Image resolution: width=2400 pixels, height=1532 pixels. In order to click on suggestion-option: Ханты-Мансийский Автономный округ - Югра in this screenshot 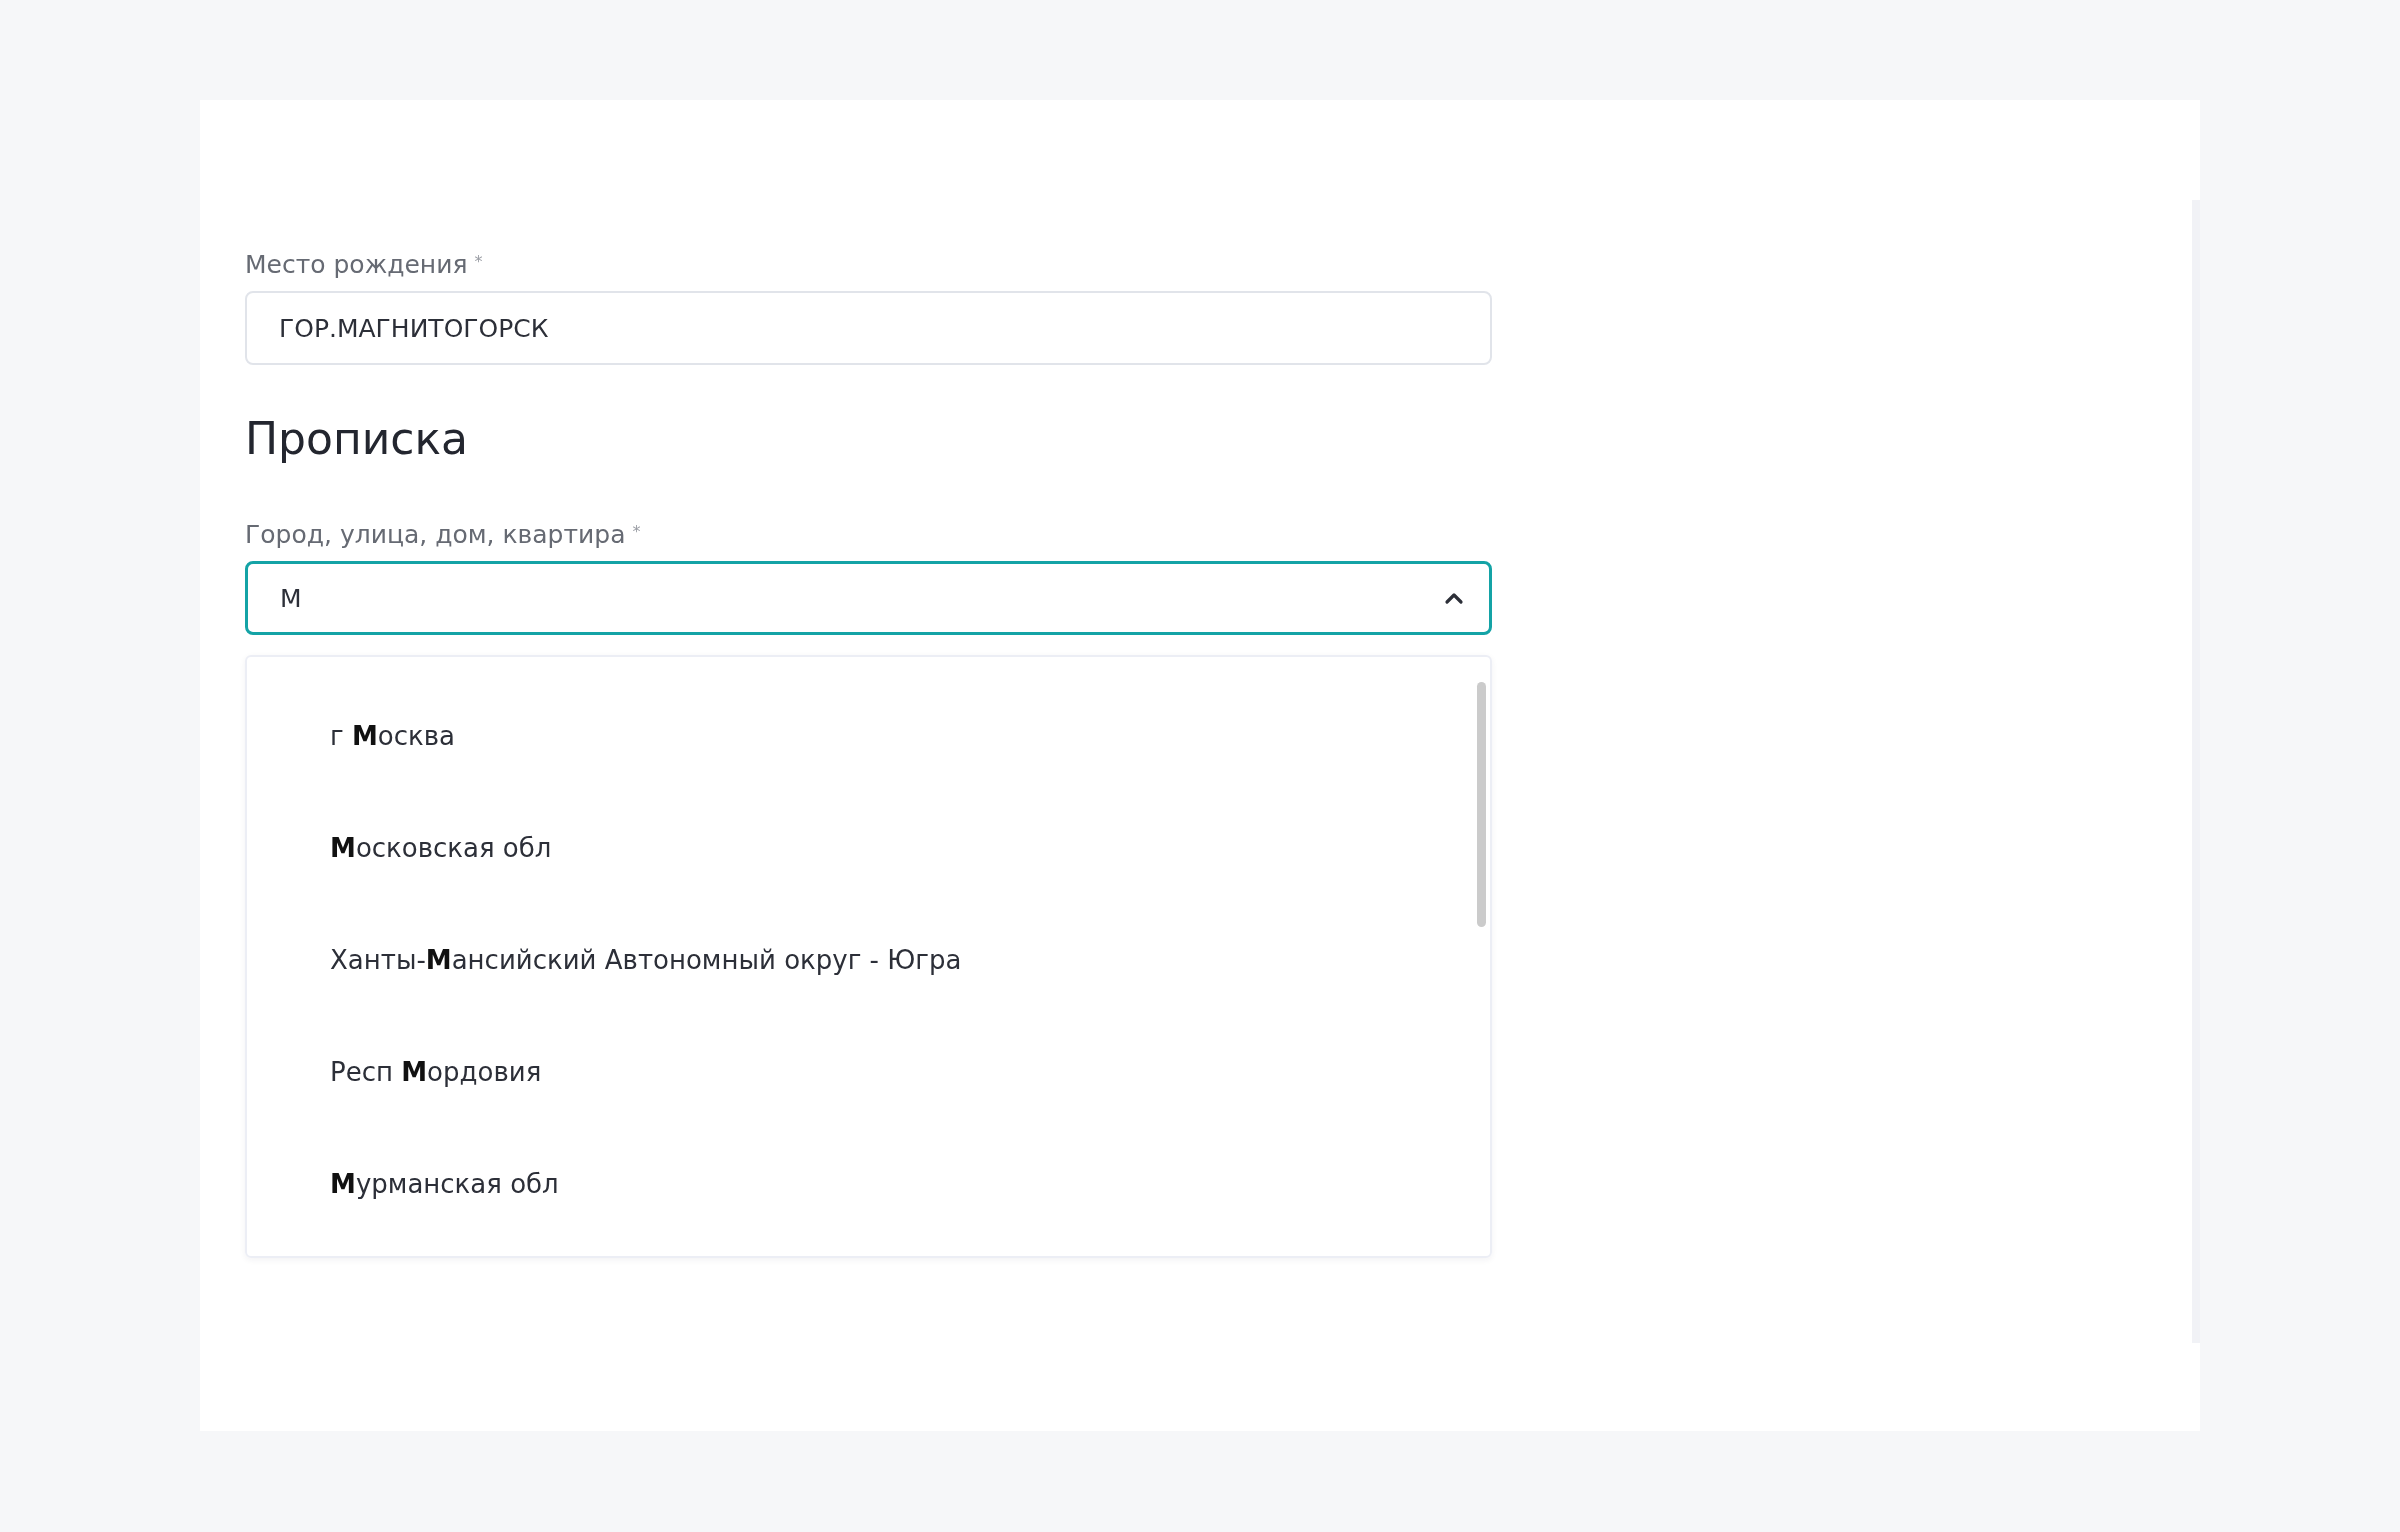, I will do `click(868, 960)`.